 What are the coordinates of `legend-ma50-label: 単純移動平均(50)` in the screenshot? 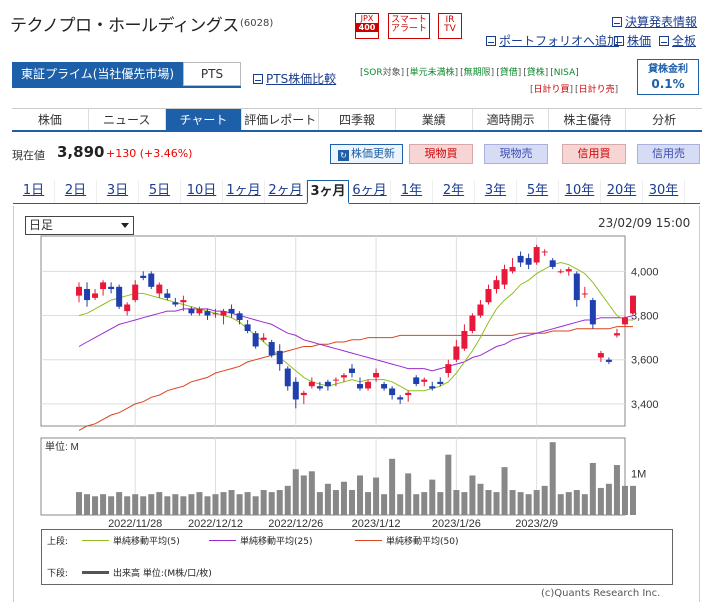 It's located at (422, 542).